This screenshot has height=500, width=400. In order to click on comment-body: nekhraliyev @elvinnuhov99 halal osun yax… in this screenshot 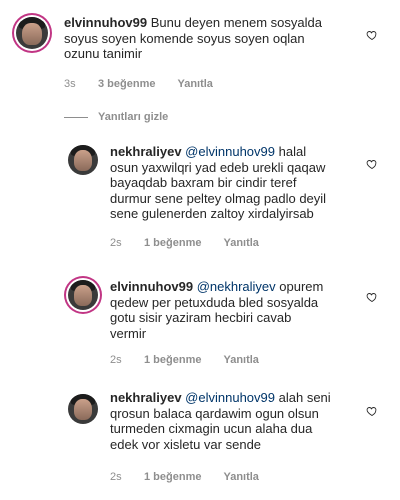, I will do `click(237, 183)`.